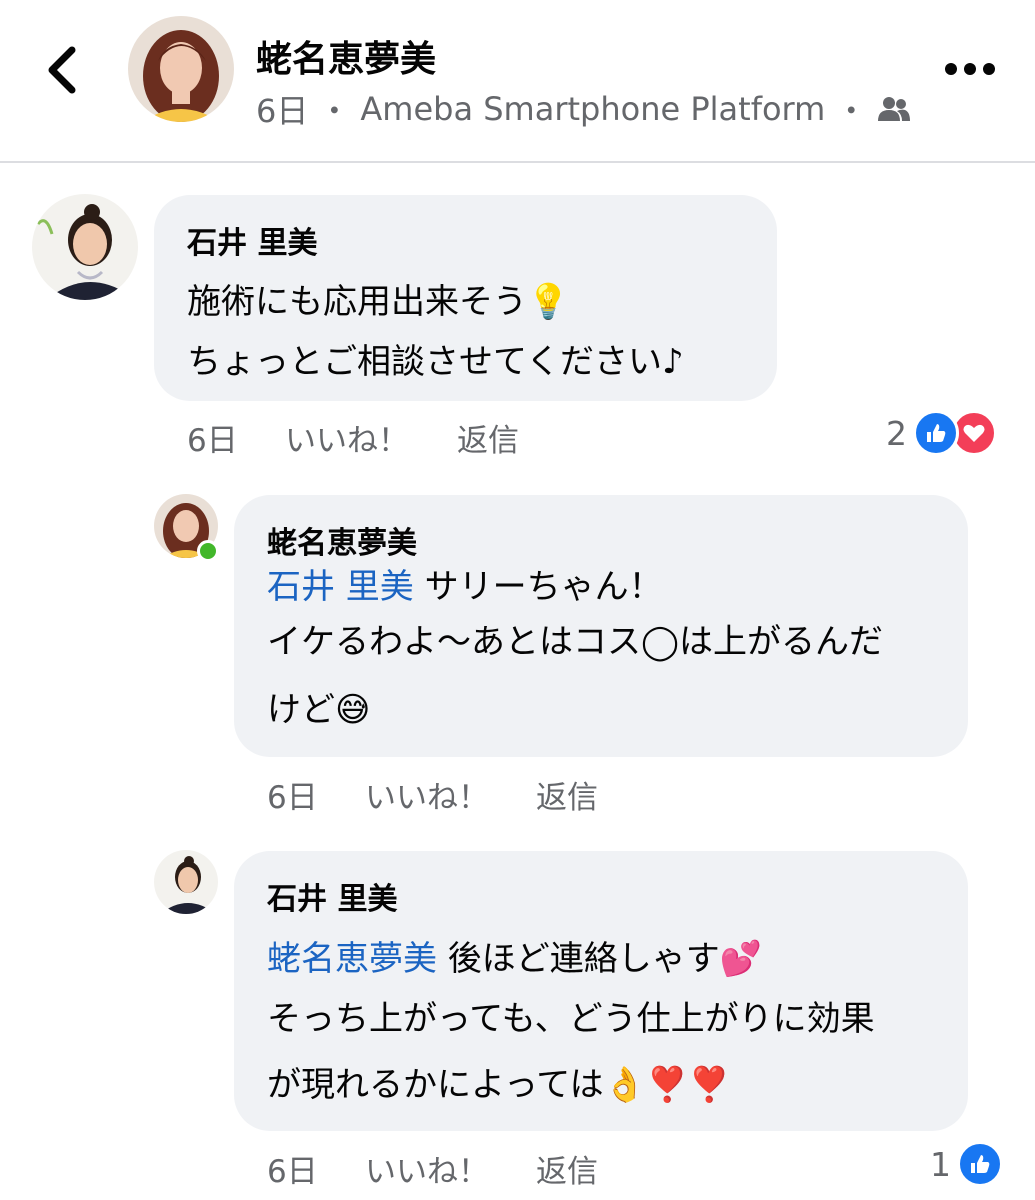 This screenshot has height=1200, width=1035. I want to click on mention-link: 蛯名恵夢美, so click(352, 959).